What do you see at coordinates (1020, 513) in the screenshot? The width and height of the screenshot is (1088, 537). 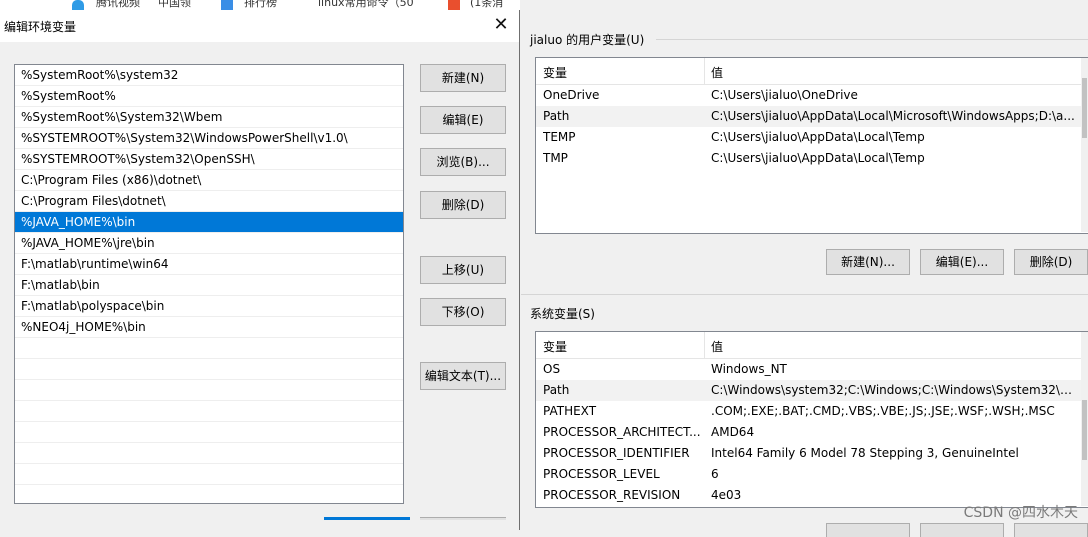 I see `watermark: CSDN @四水木天` at bounding box center [1020, 513].